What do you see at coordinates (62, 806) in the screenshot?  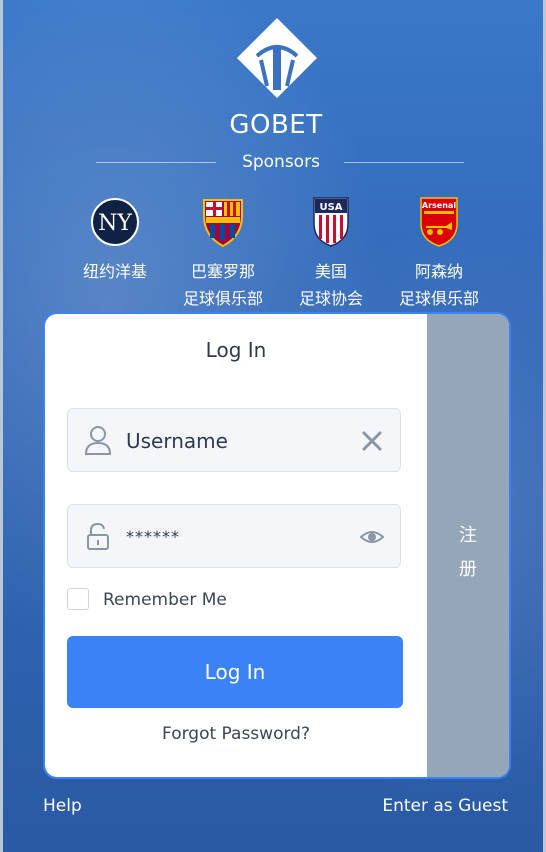 I see `help-link: Help` at bounding box center [62, 806].